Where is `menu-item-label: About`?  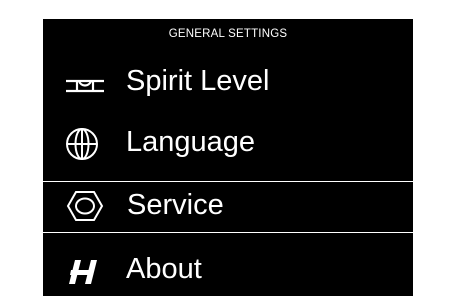 menu-item-label: About is located at coordinates (164, 269).